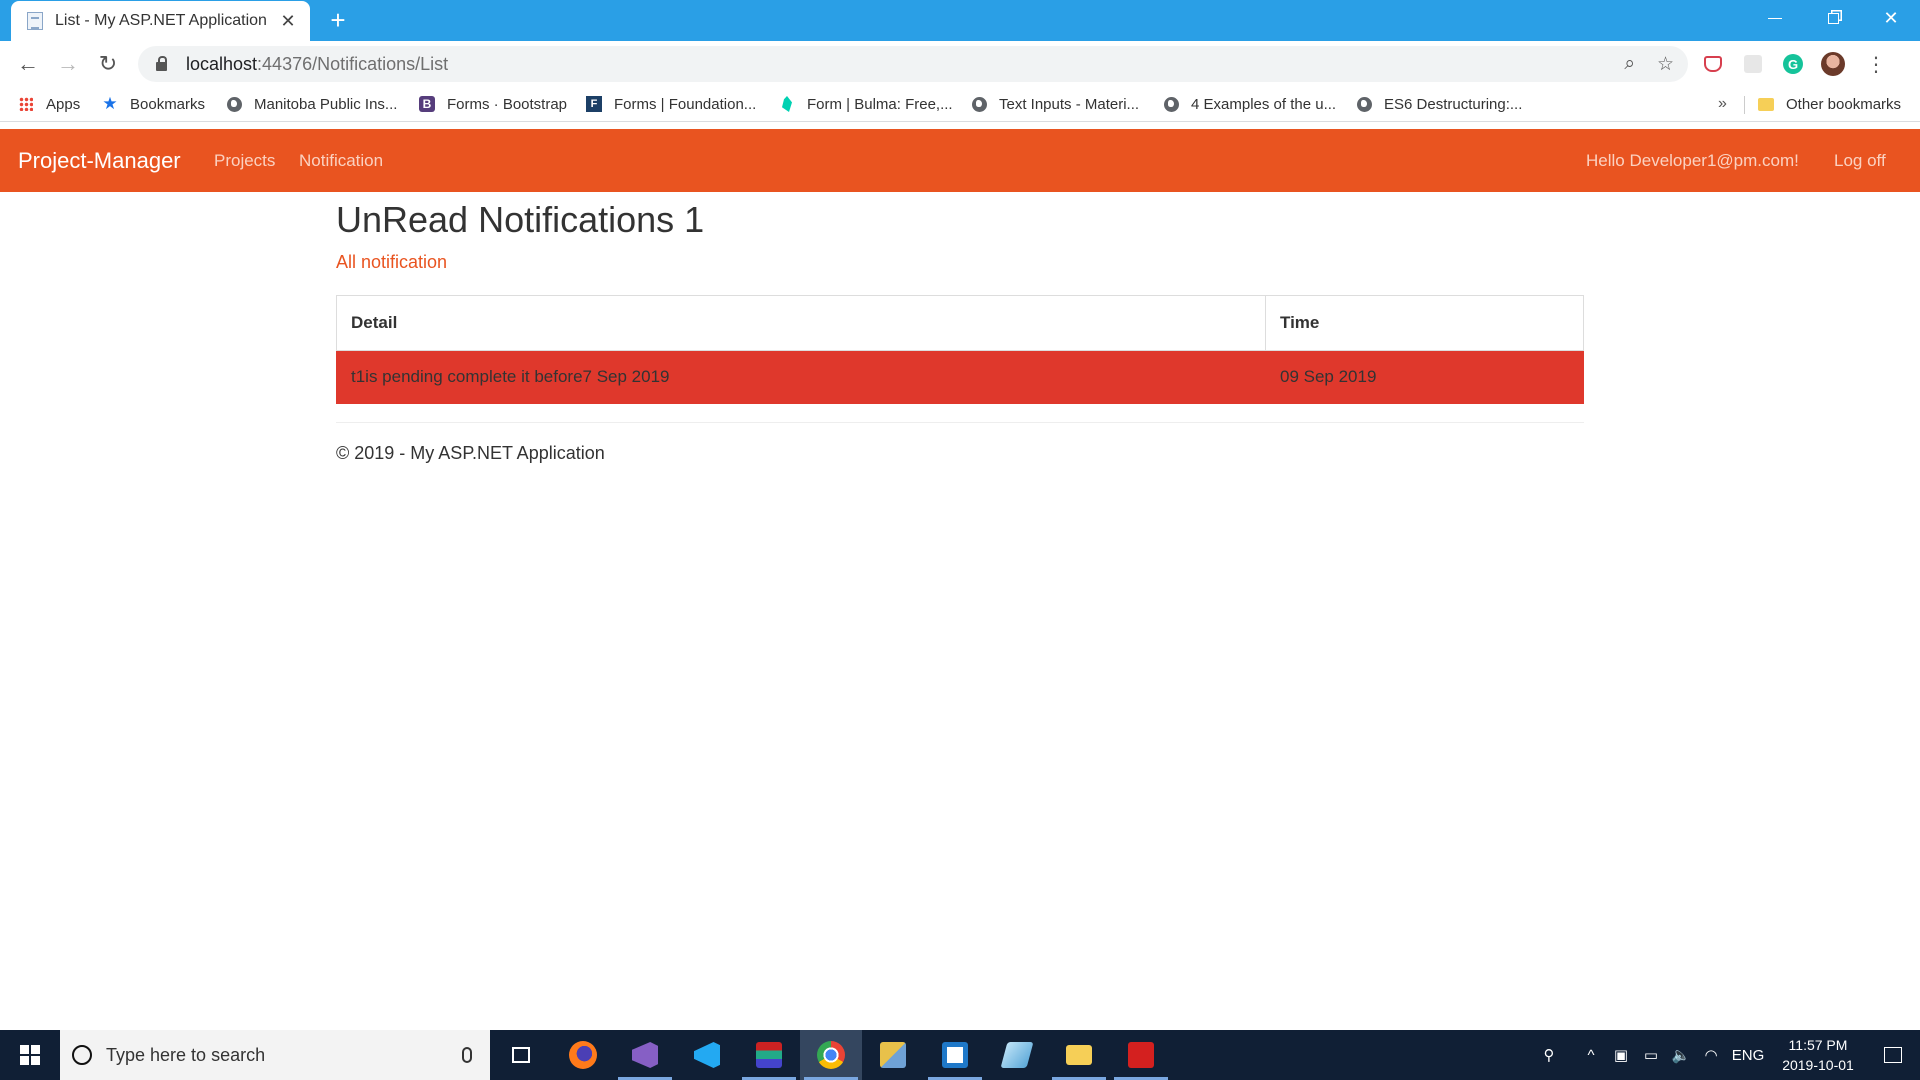 The image size is (1920, 1080). I want to click on bookmarks-overflow-button: », so click(1722, 104).